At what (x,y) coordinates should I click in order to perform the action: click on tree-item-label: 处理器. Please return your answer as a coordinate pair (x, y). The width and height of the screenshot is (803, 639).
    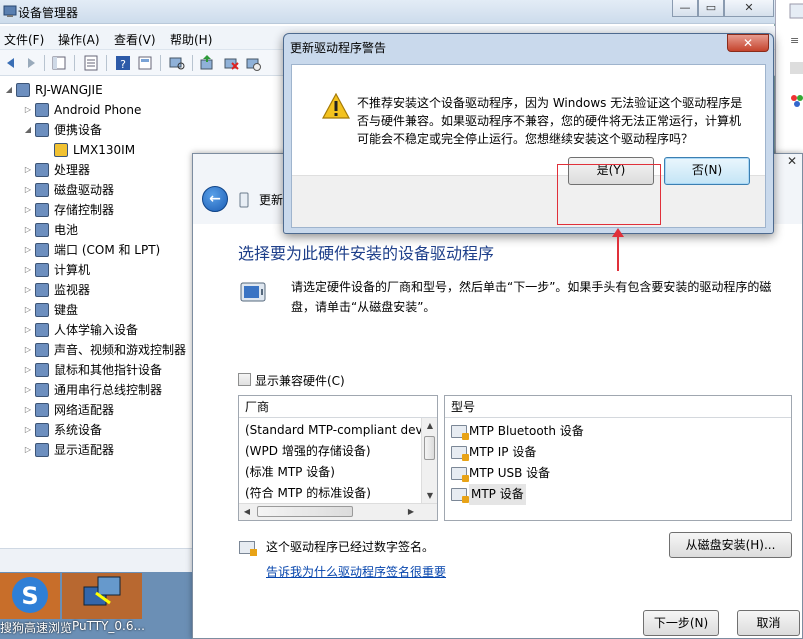
    Looking at the image, I should click on (72, 170).